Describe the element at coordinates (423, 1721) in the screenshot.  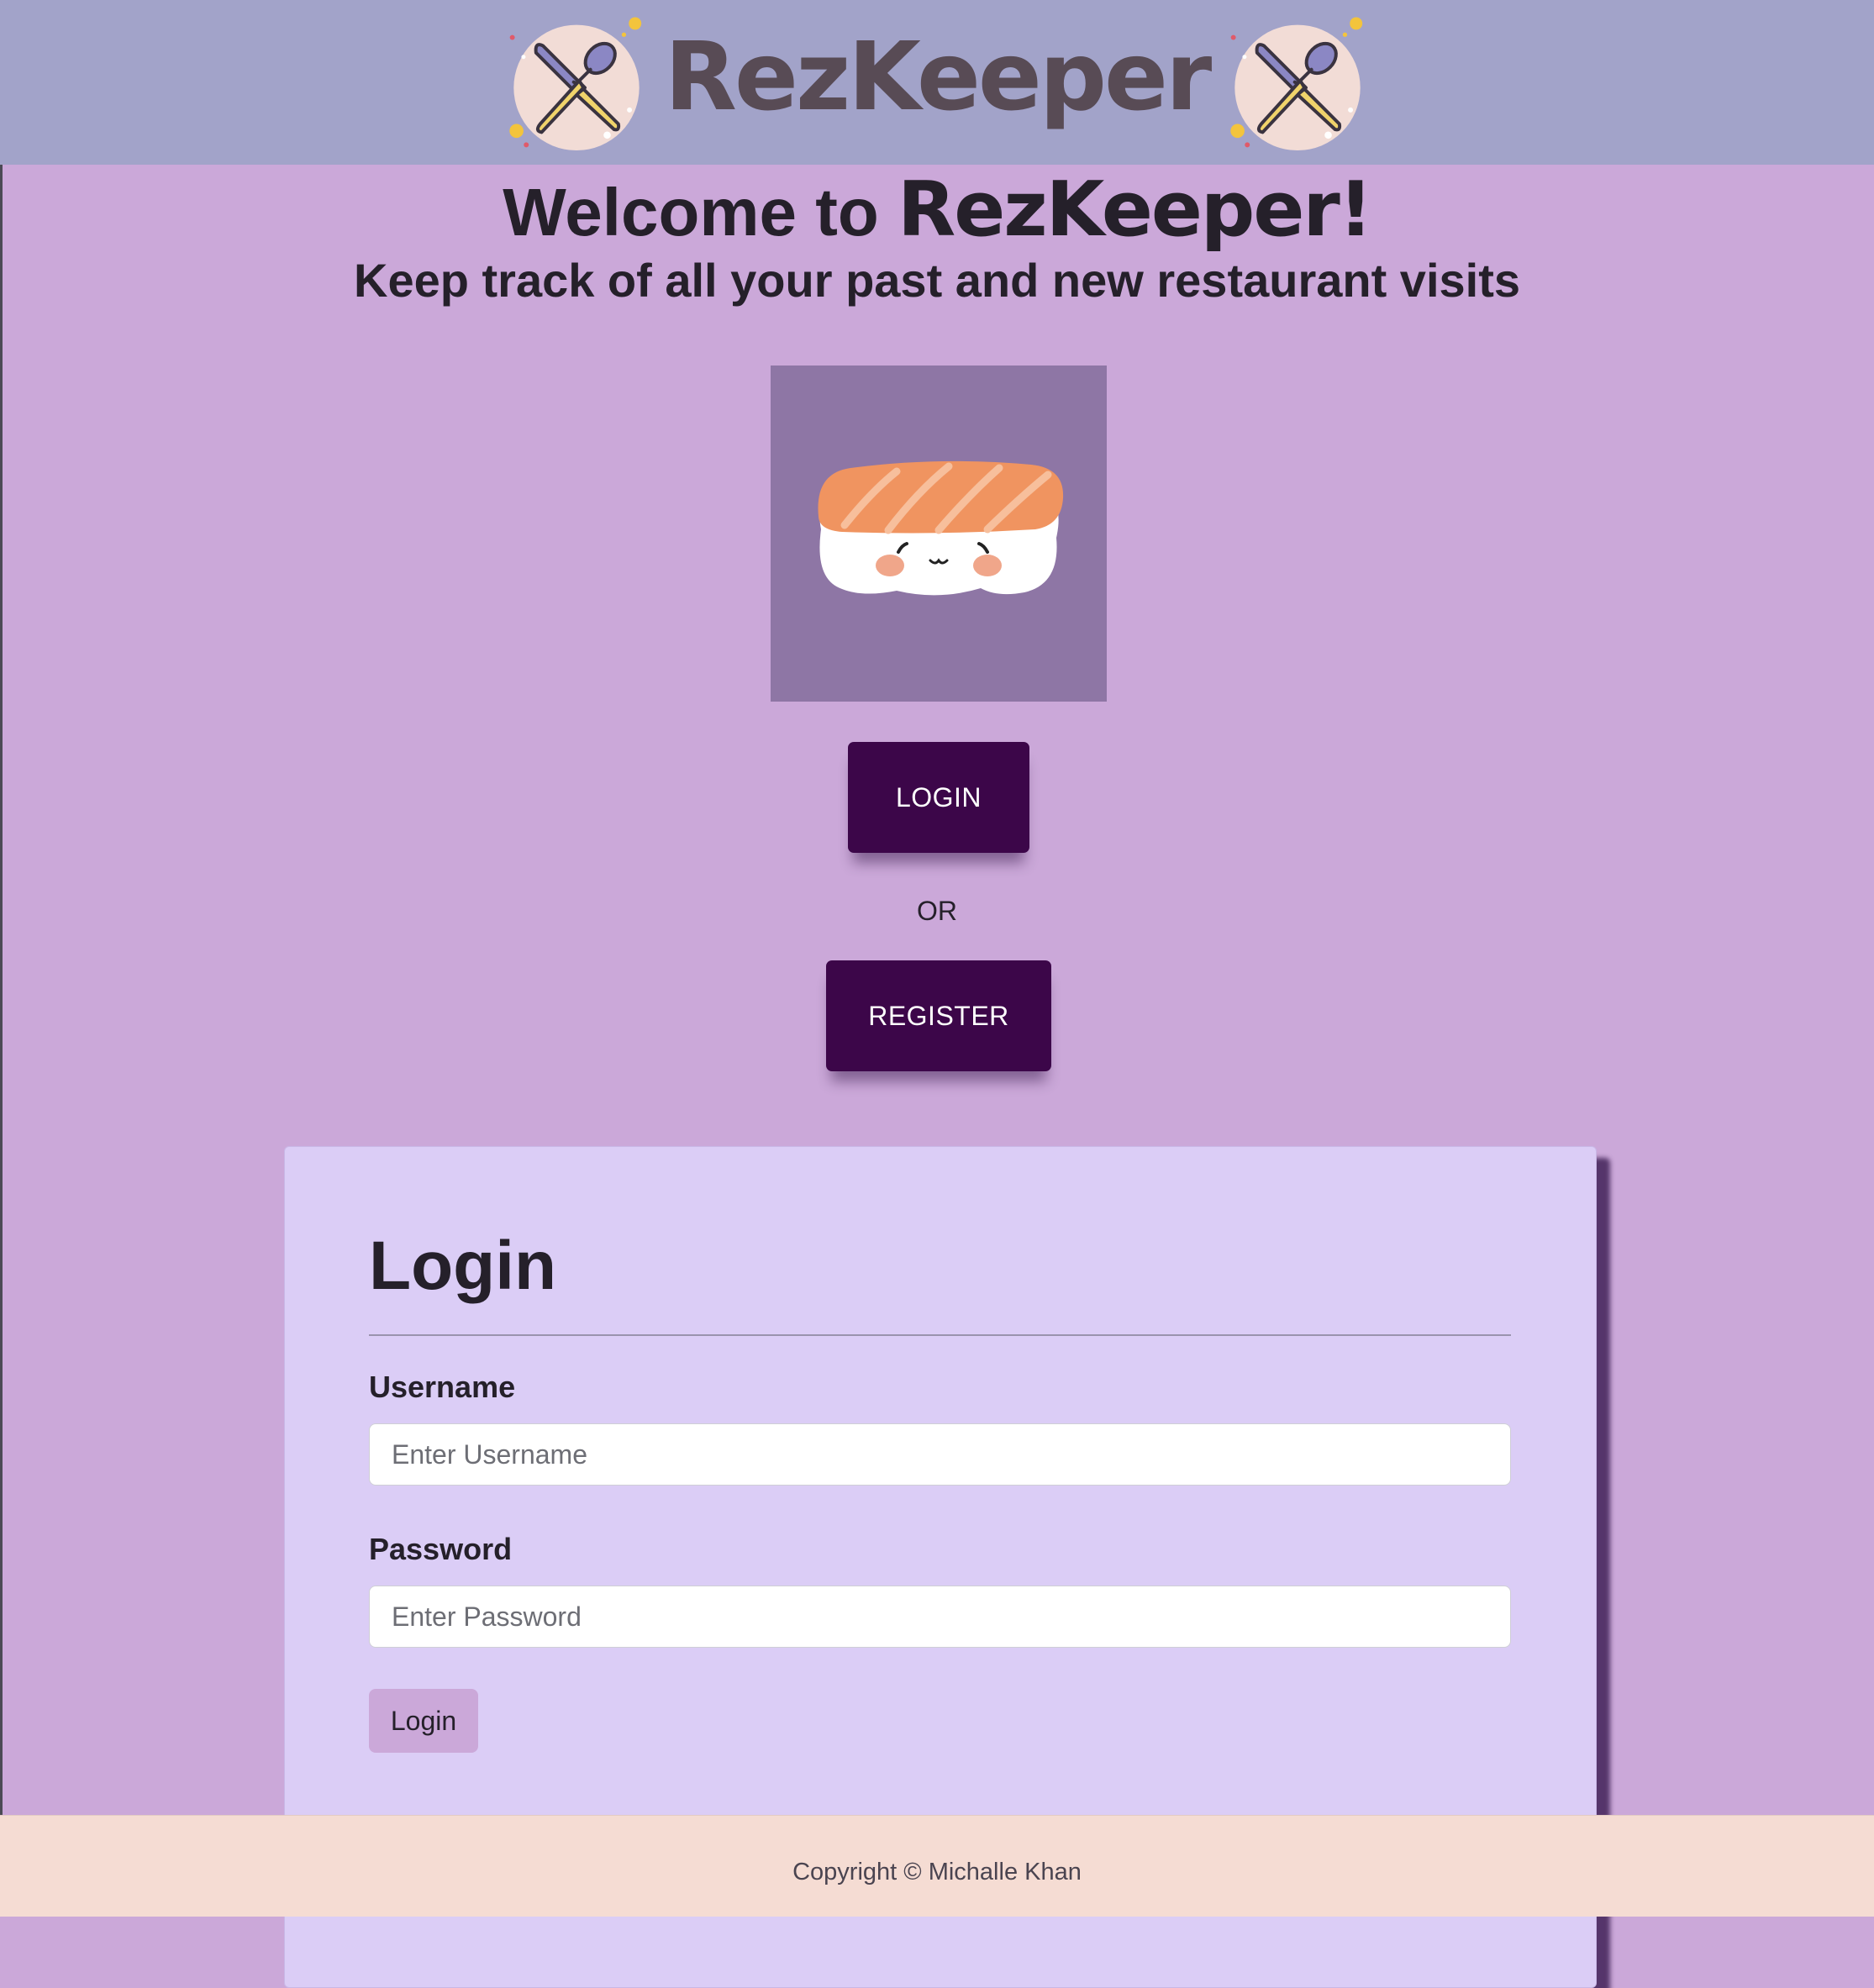
I see `login-submit-button: Login` at that location.